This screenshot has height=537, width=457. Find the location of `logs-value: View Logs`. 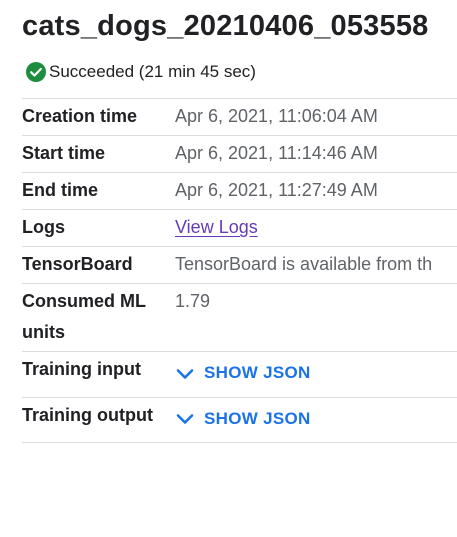

logs-value: View Logs is located at coordinates (316, 228).